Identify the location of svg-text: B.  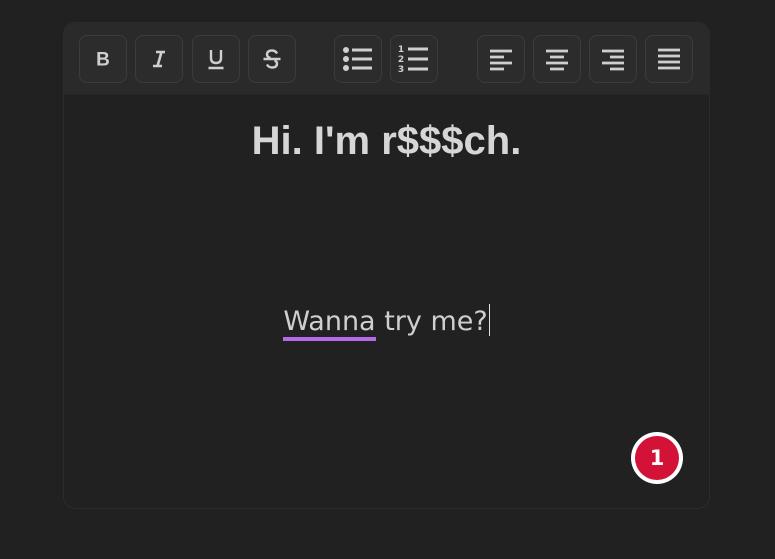
(103, 60).